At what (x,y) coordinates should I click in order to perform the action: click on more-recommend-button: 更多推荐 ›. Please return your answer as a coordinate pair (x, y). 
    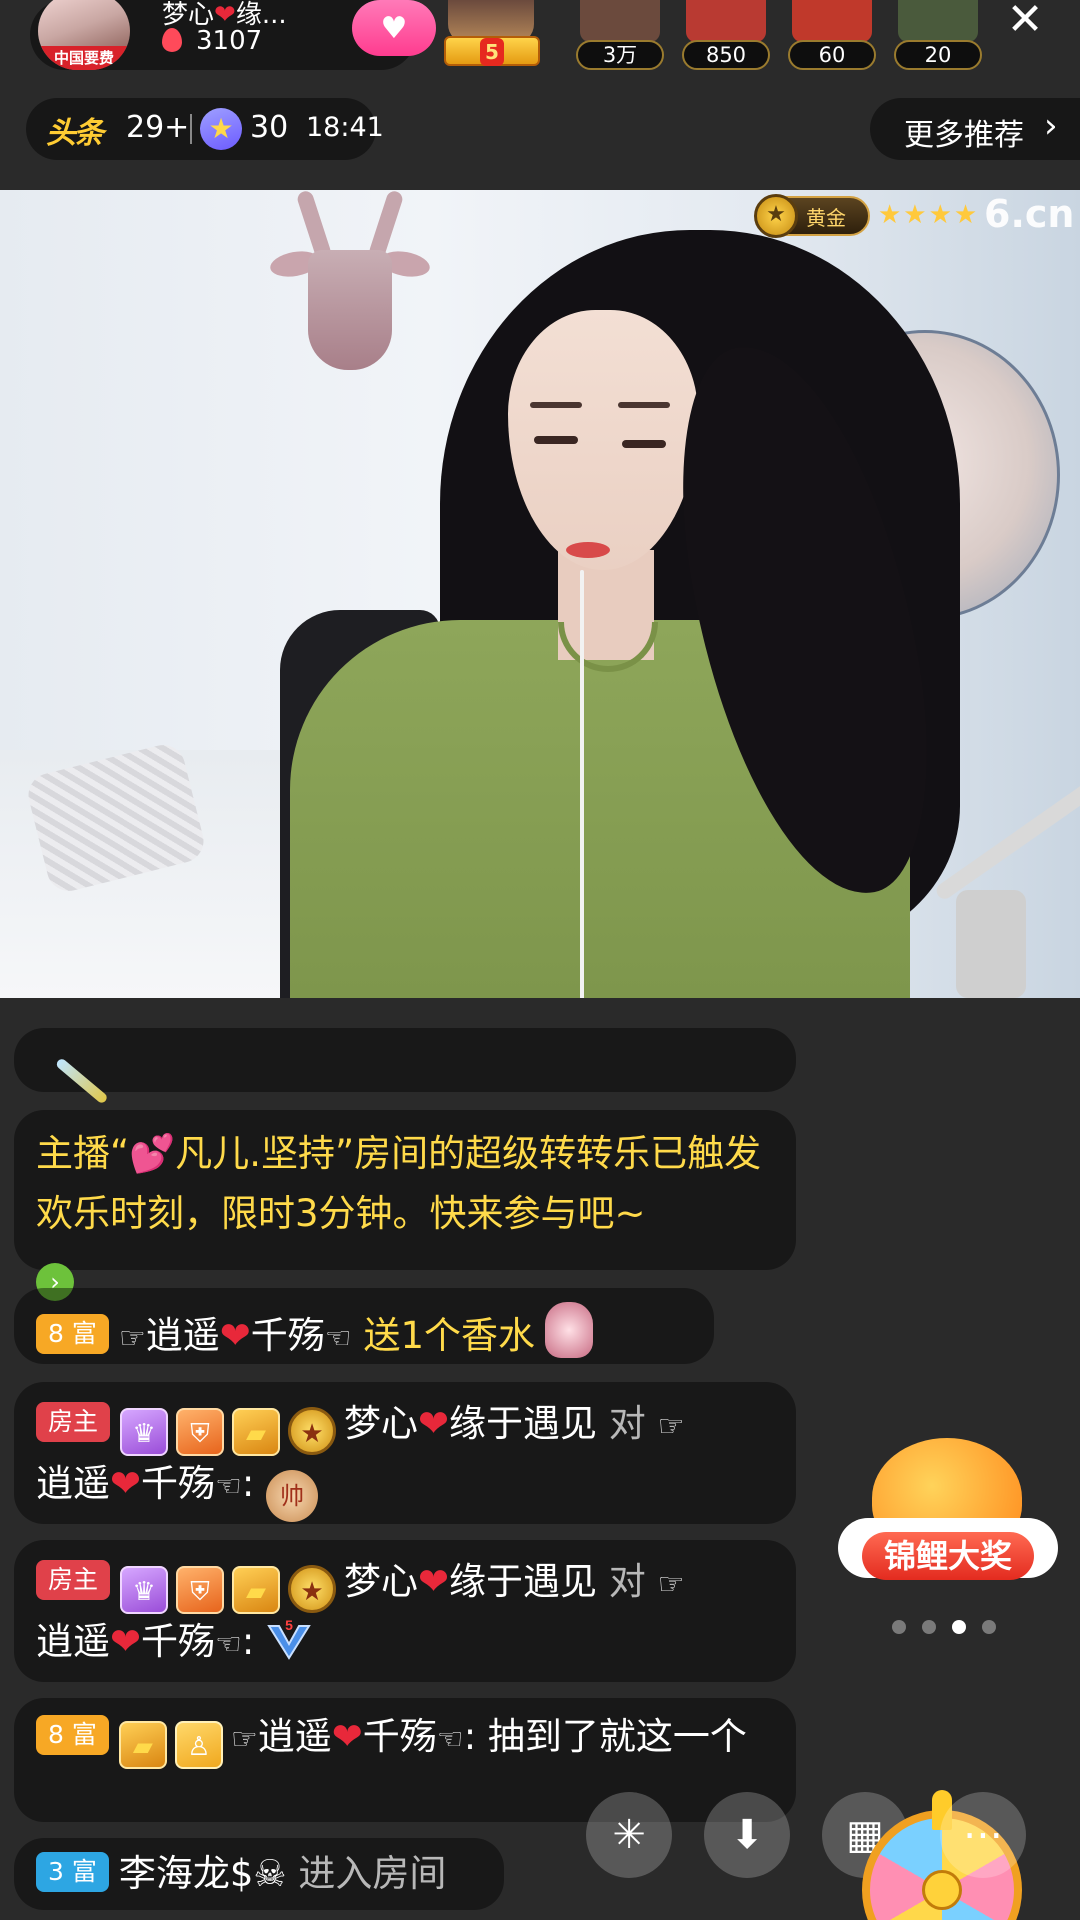
    Looking at the image, I should click on (975, 129).